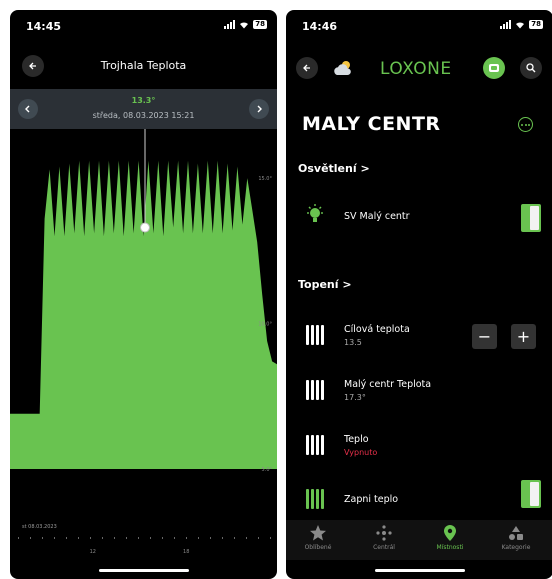 Image resolution: width=552 pixels, height=579 pixels. What do you see at coordinates (377, 216) in the screenshot?
I see `light-name: SV Malý centr` at bounding box center [377, 216].